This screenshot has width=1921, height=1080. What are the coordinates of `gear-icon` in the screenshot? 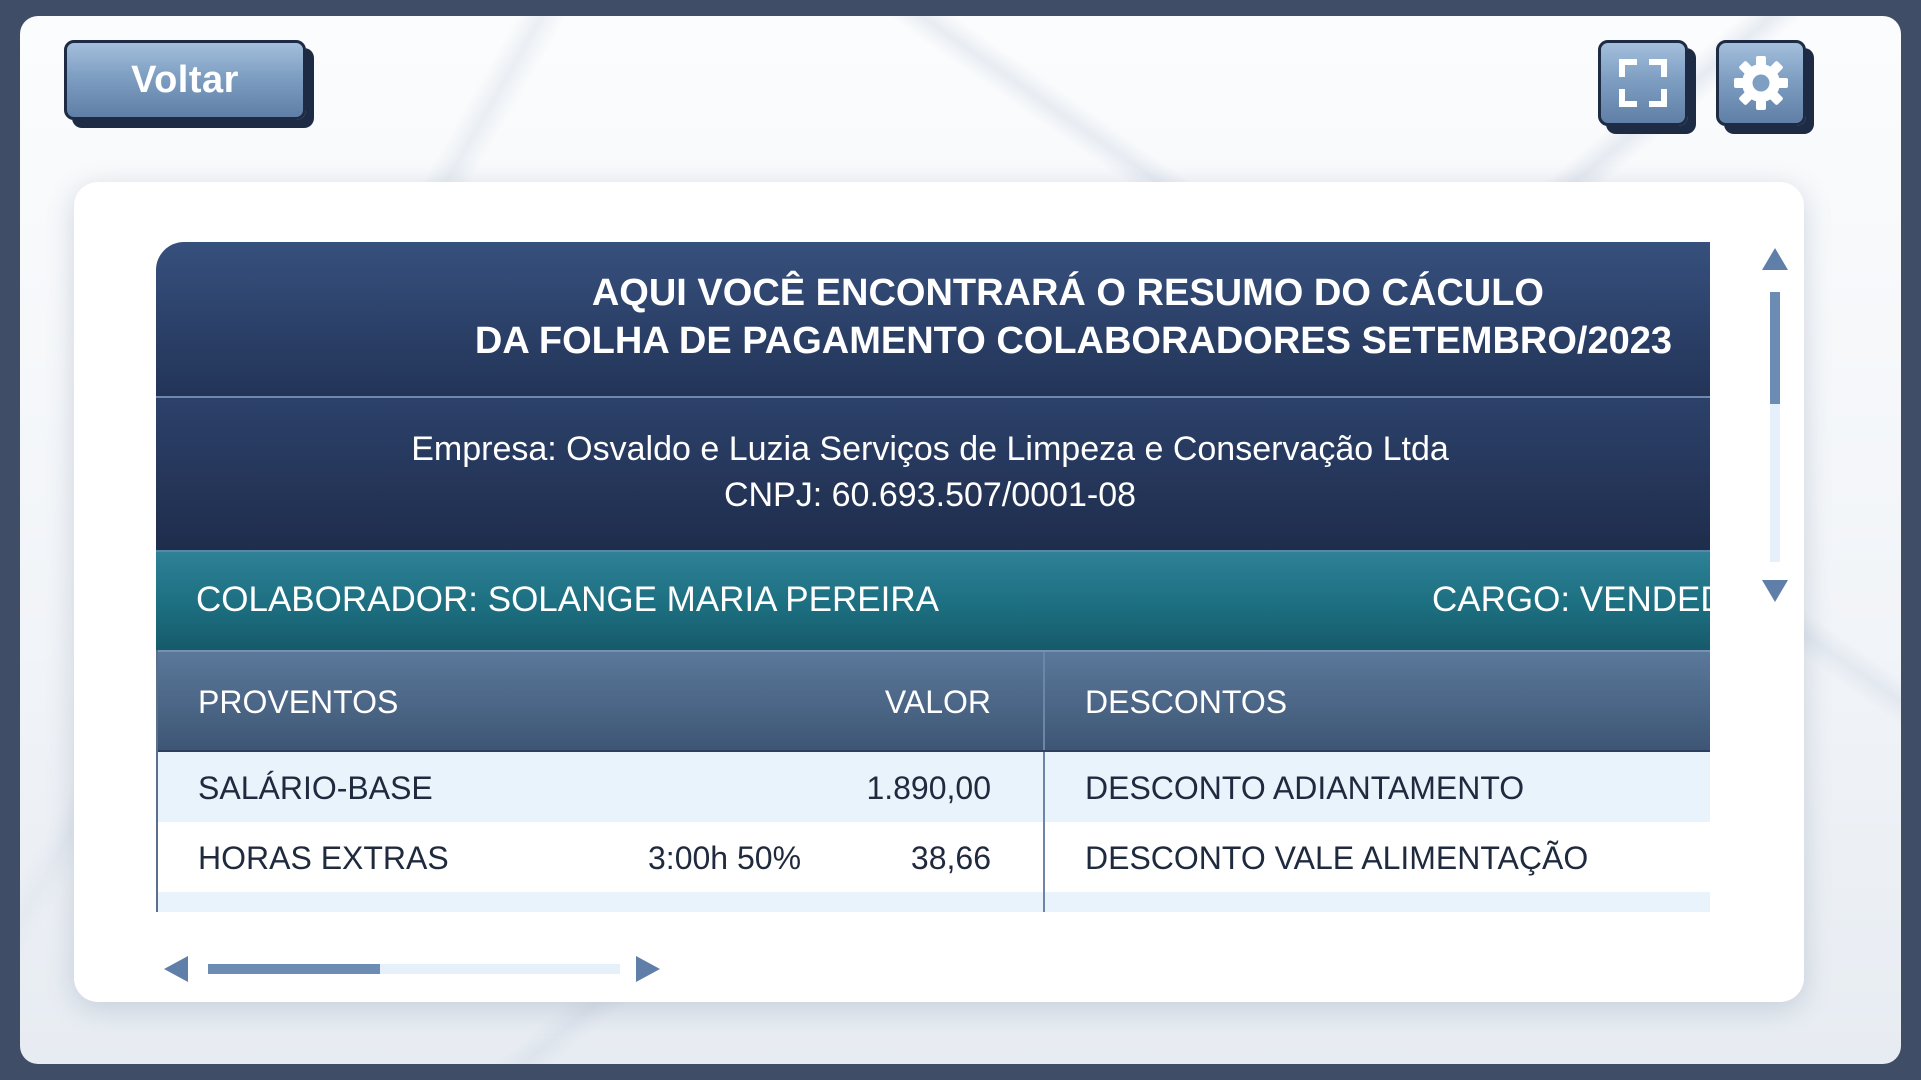 It's located at (1761, 83).